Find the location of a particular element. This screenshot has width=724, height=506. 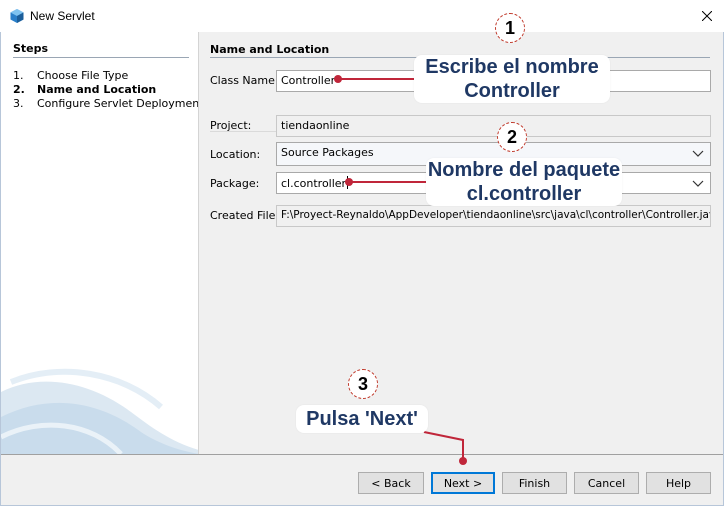

close-button is located at coordinates (707, 16).